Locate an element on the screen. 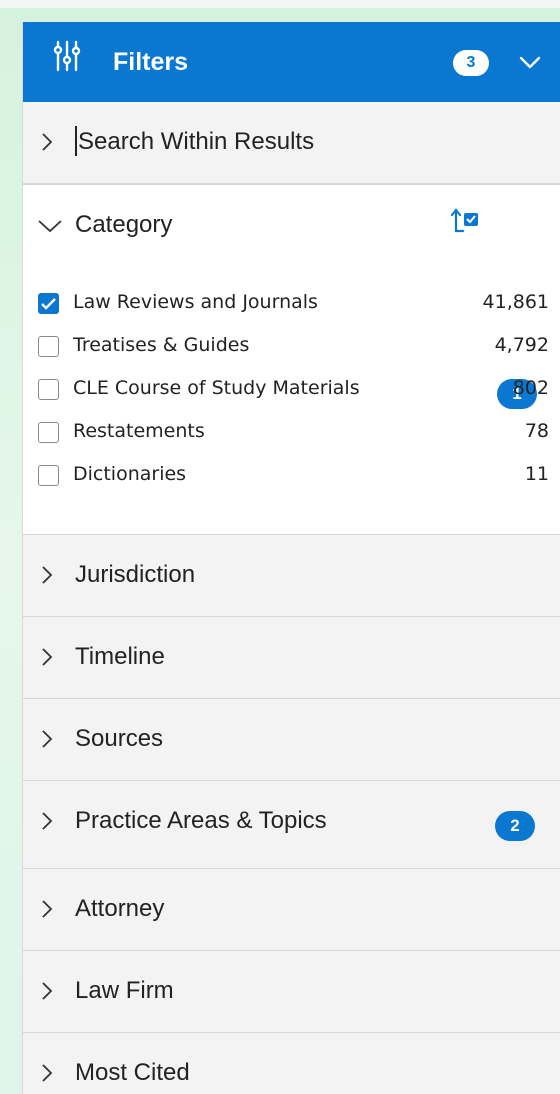 Image resolution: width=560 pixels, height=1094 pixels. jurisdiction-label: Jurisdiction is located at coordinates (135, 574).